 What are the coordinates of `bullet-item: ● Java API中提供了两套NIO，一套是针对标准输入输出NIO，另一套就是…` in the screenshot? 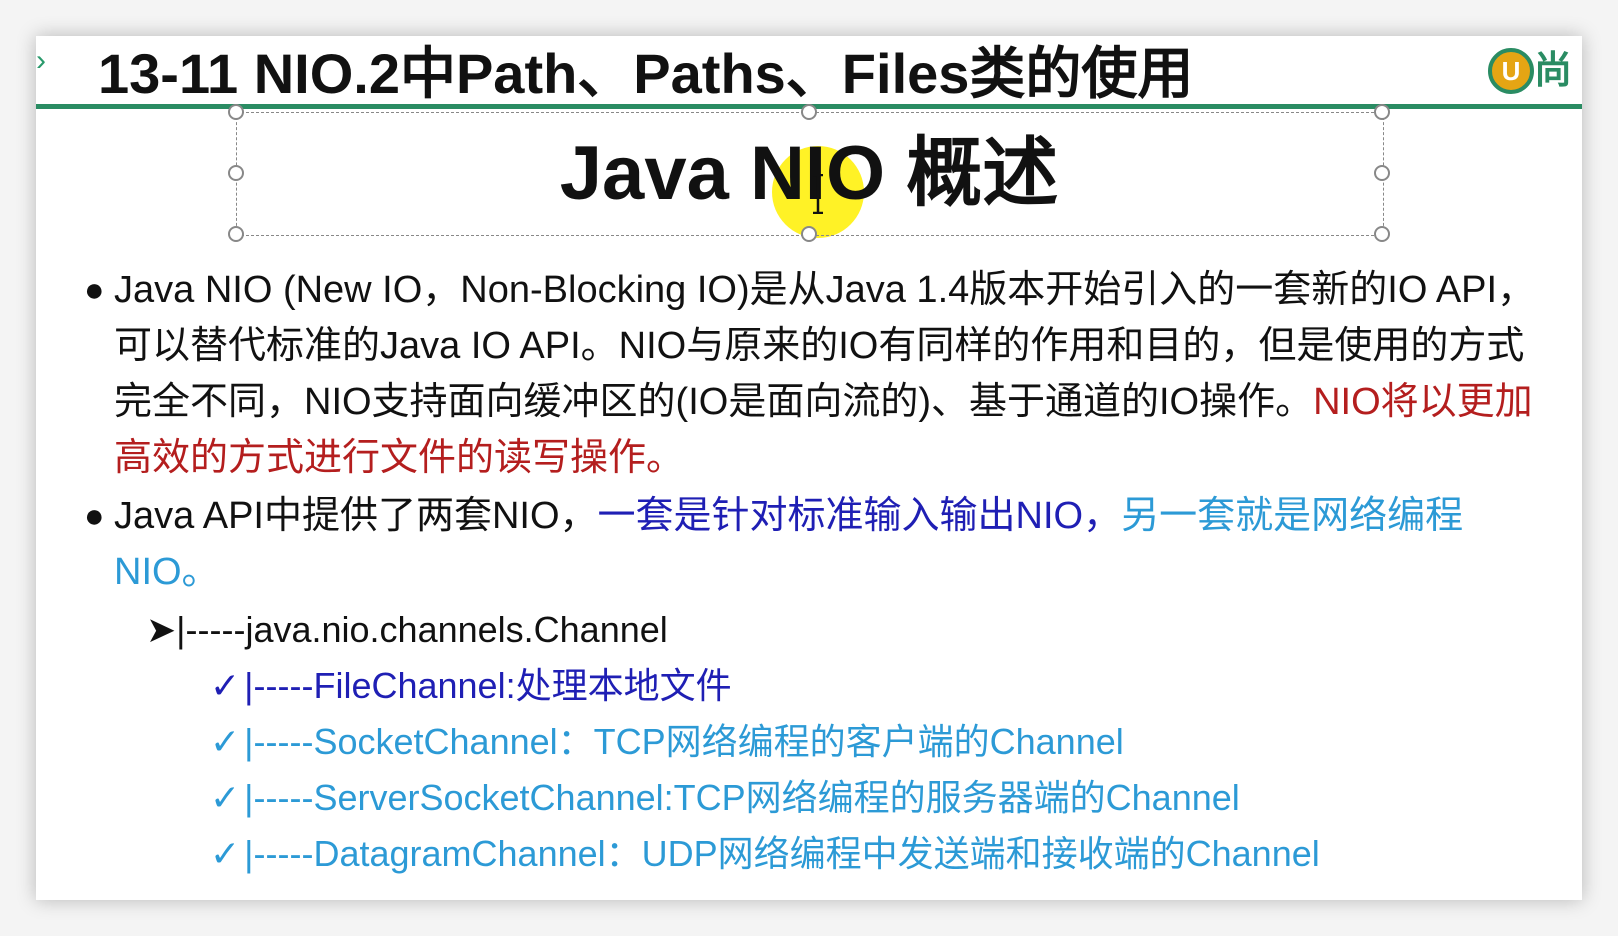 It's located at (814, 544).